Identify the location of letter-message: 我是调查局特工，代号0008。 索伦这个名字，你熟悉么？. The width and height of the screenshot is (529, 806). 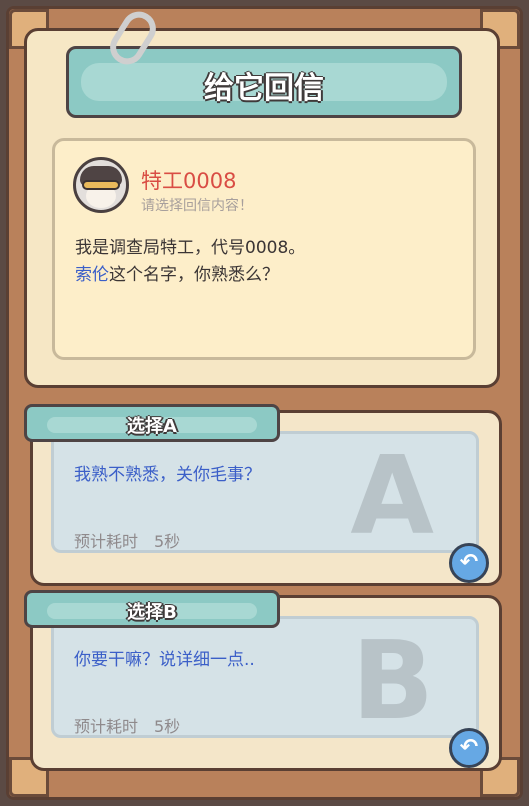
(264, 262).